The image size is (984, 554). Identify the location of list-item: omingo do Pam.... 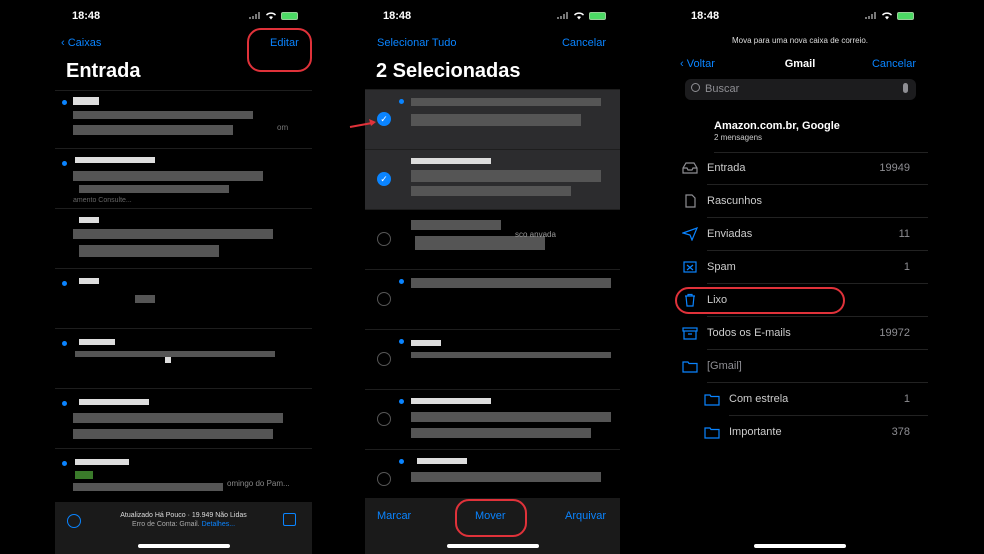
(183, 477).